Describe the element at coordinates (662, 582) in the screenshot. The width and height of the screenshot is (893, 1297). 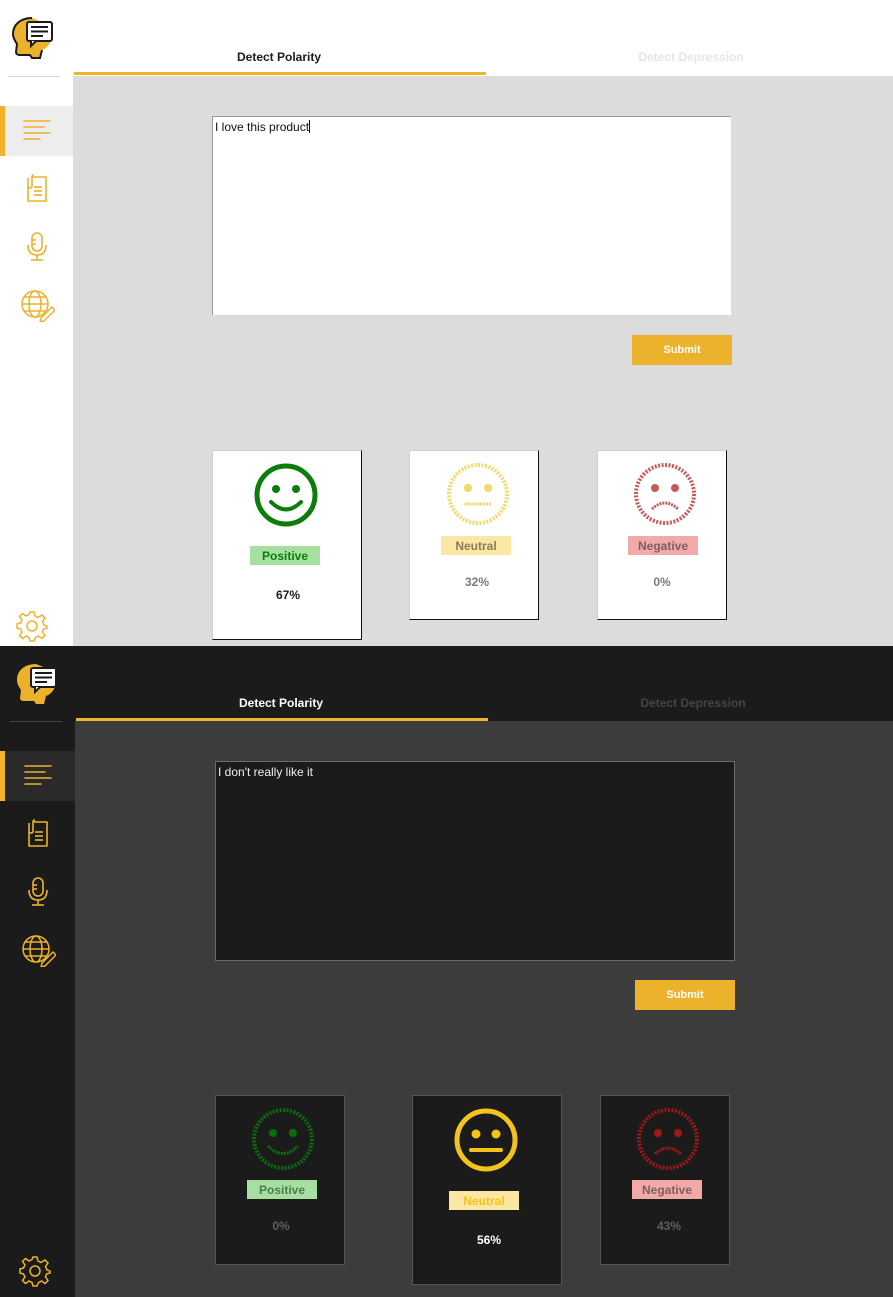
I see `negative-percent: 0%` at that location.